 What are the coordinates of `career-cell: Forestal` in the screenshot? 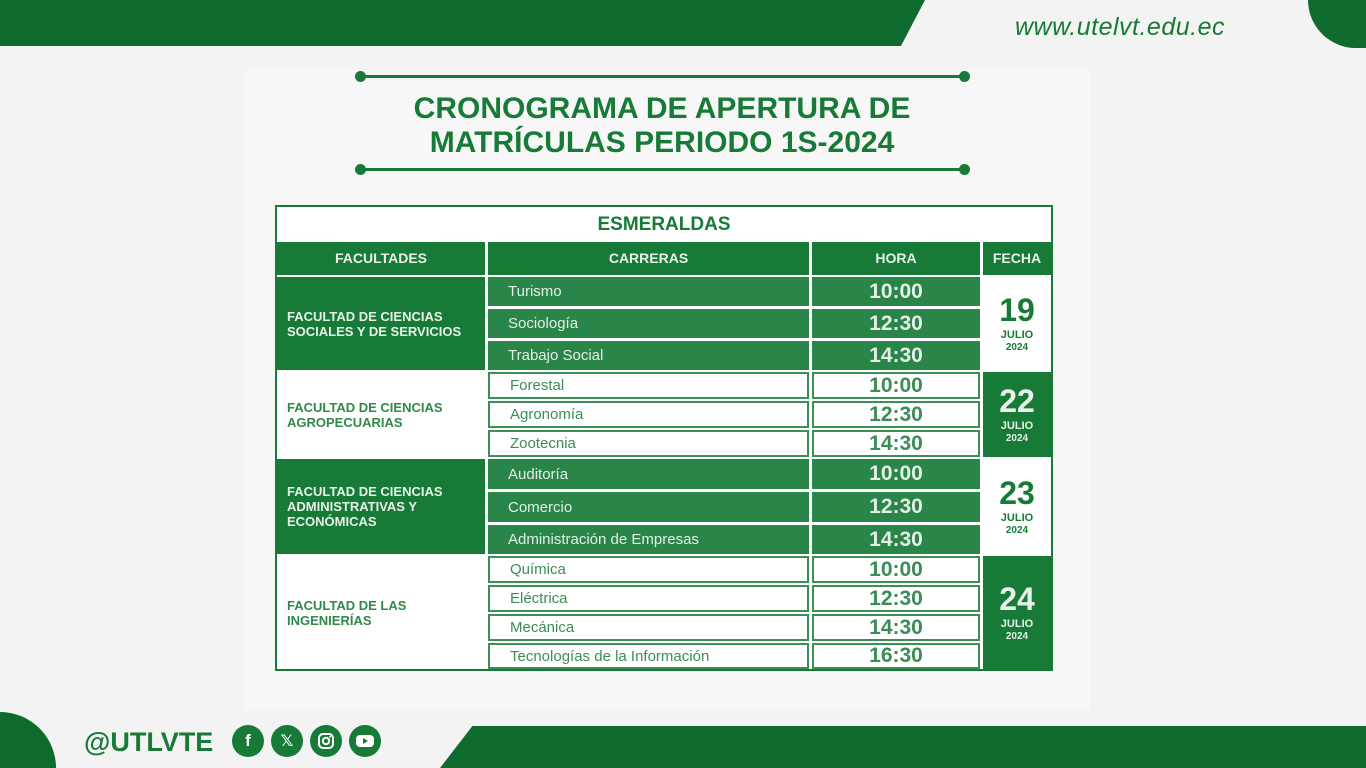 It's located at (648, 385).